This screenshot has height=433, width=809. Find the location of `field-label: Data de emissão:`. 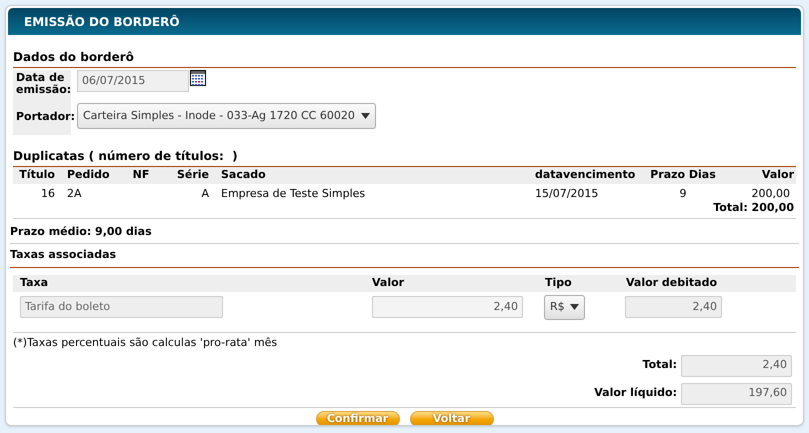

field-label: Data de emissão: is located at coordinates (43, 84).